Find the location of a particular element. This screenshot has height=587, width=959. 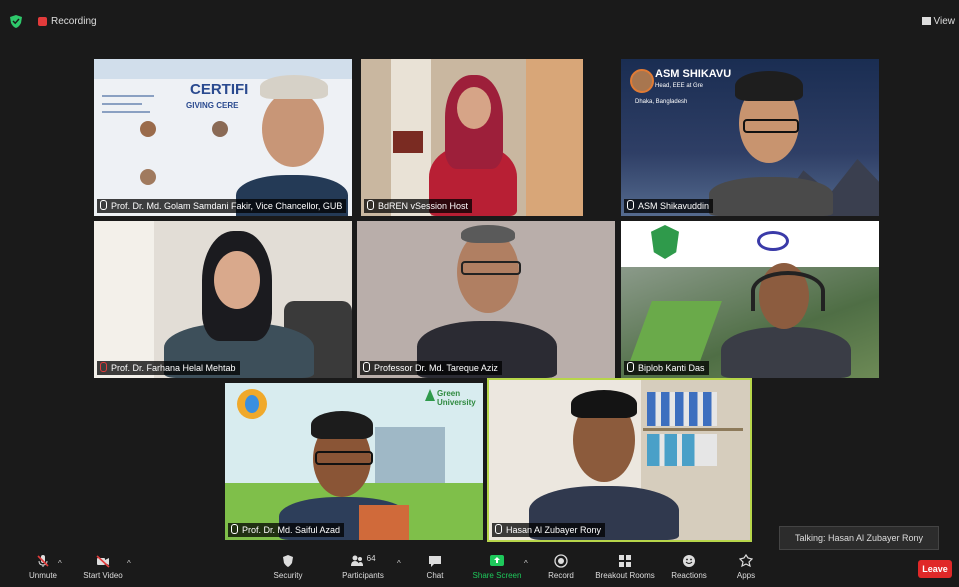

participant-name-label: BdREN vSession Host is located at coordinates (418, 206).